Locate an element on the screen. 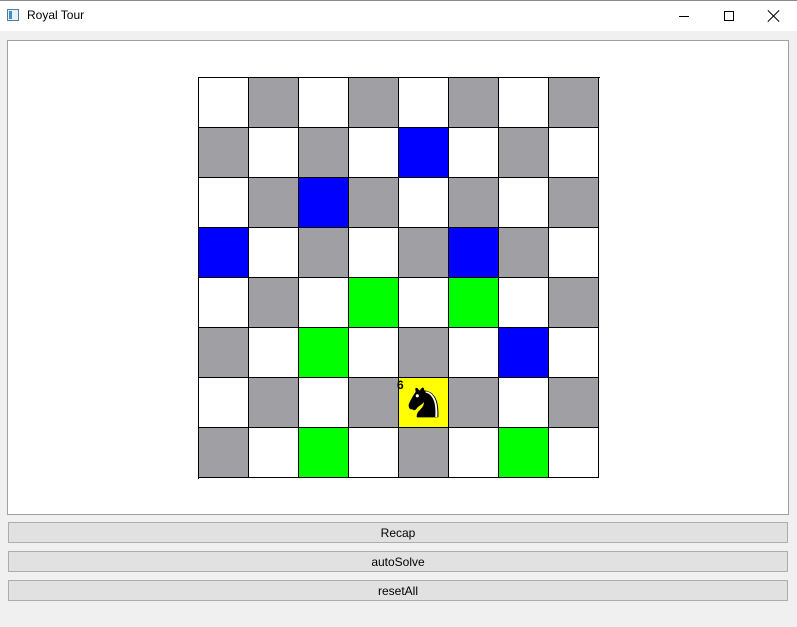 Image resolution: width=797 pixels, height=627 pixels. autosolve-button: autoSolve is located at coordinates (398, 561).